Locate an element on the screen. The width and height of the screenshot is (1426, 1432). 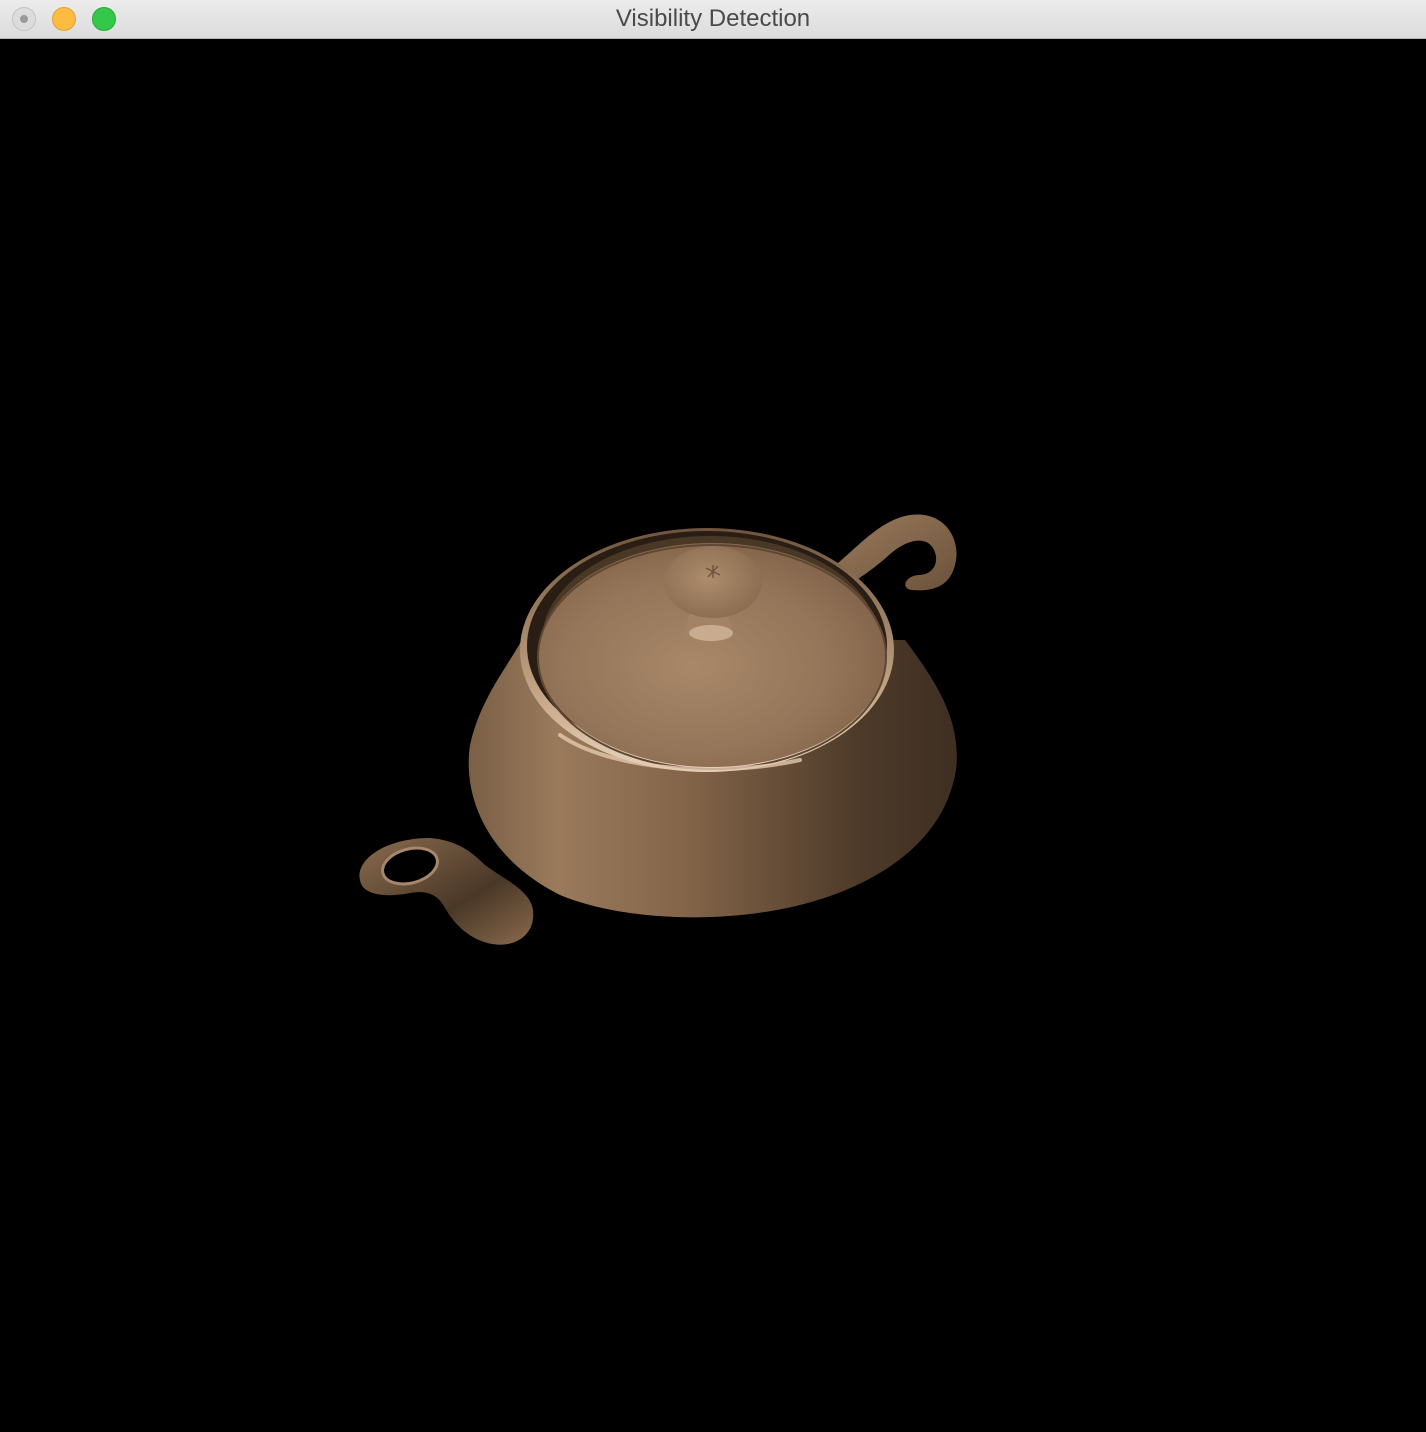
teapot-render is located at coordinates (658, 729).